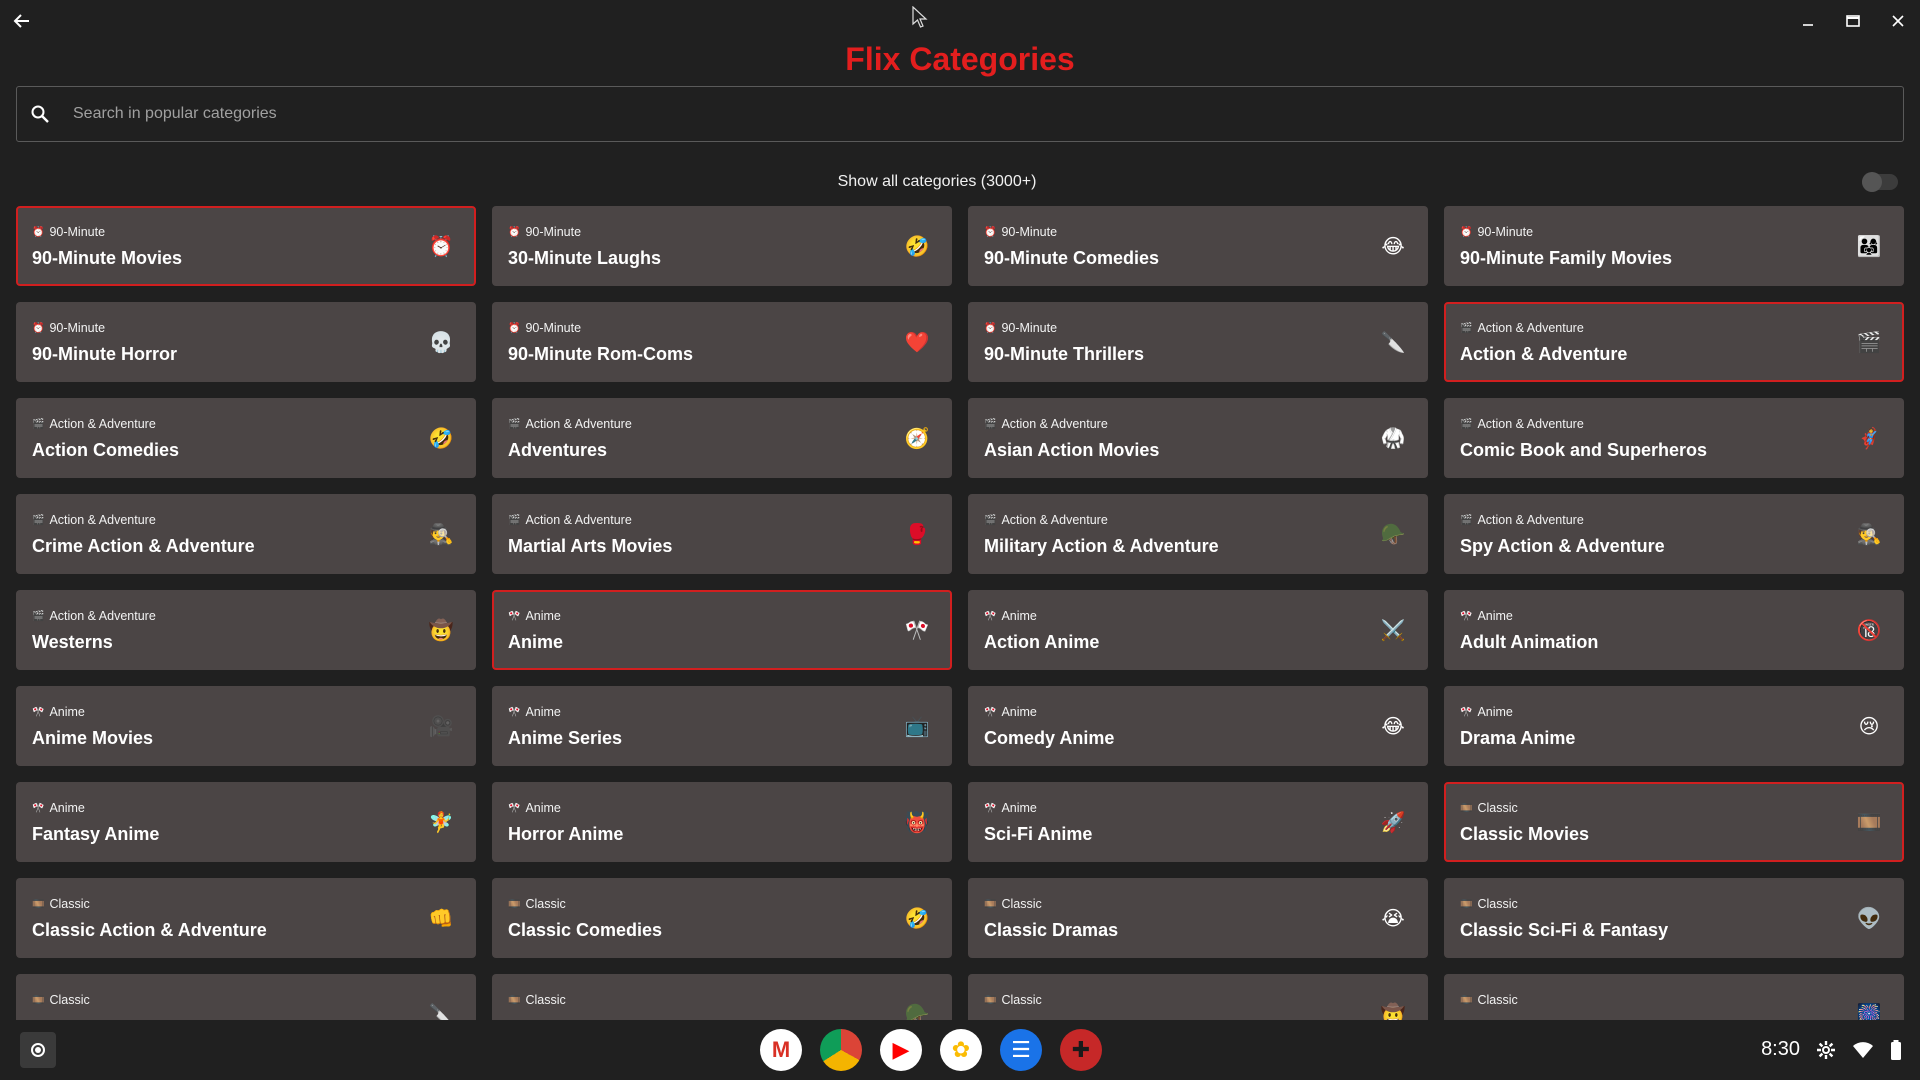 The height and width of the screenshot is (1080, 1920). I want to click on minimize-button, so click(1807, 21).